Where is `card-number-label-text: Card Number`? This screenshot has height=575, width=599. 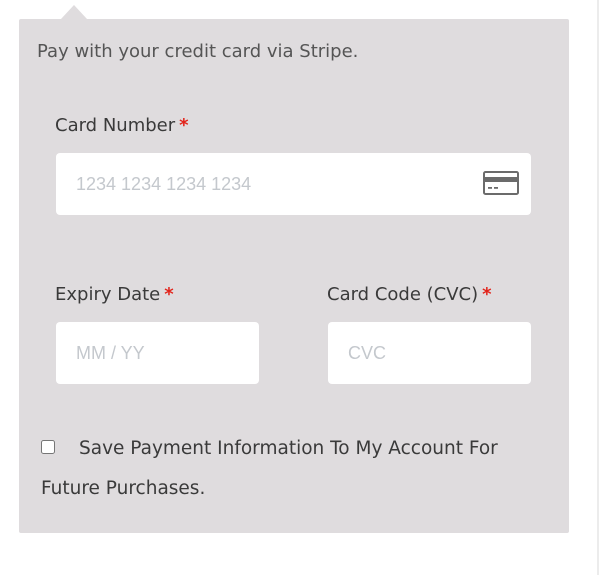
card-number-label-text: Card Number is located at coordinates (115, 125).